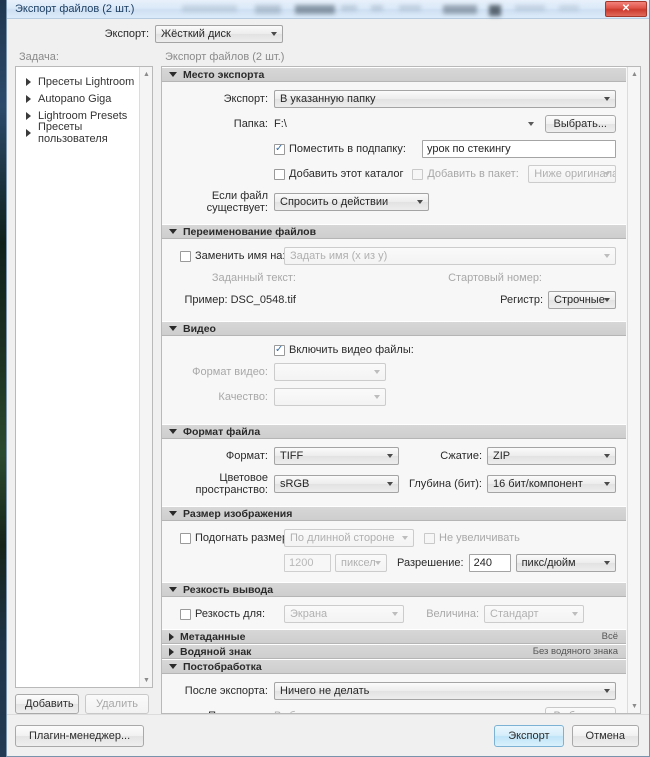  Describe the element at coordinates (309, 614) in the screenshot. I see `sharpen-target-value: Экрана` at that location.